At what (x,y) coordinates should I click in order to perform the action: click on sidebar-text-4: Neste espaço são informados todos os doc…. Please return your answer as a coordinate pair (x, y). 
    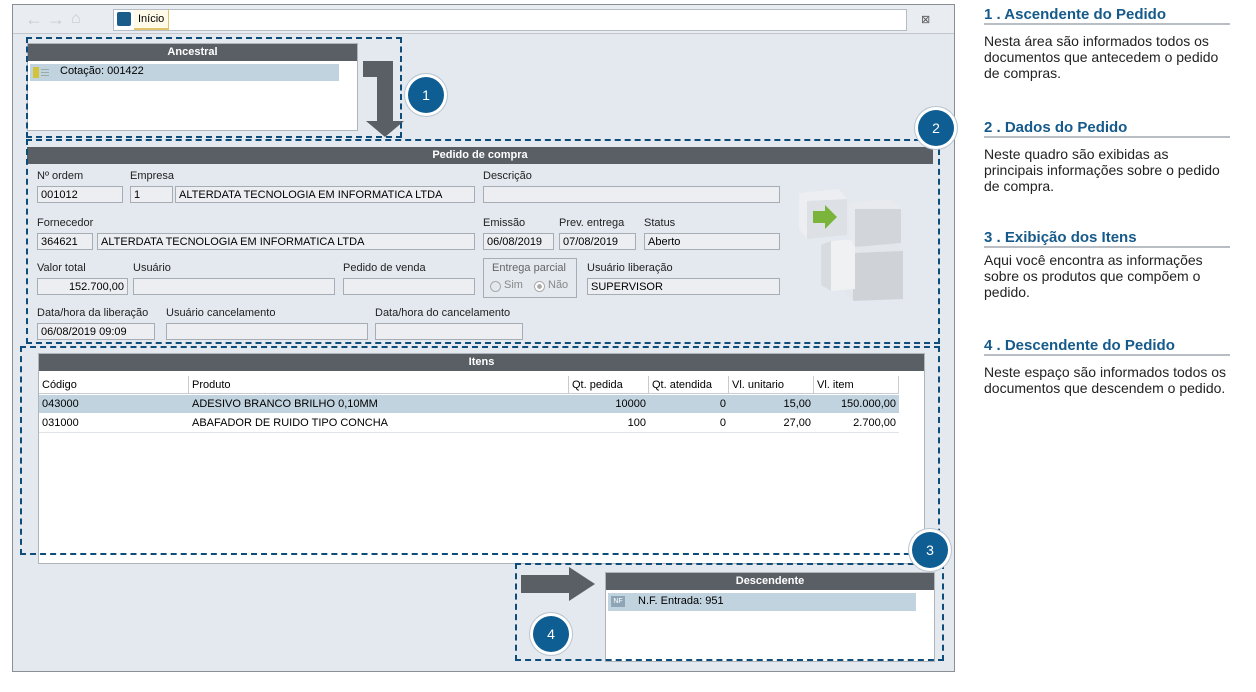
    Looking at the image, I should click on (1105, 380).